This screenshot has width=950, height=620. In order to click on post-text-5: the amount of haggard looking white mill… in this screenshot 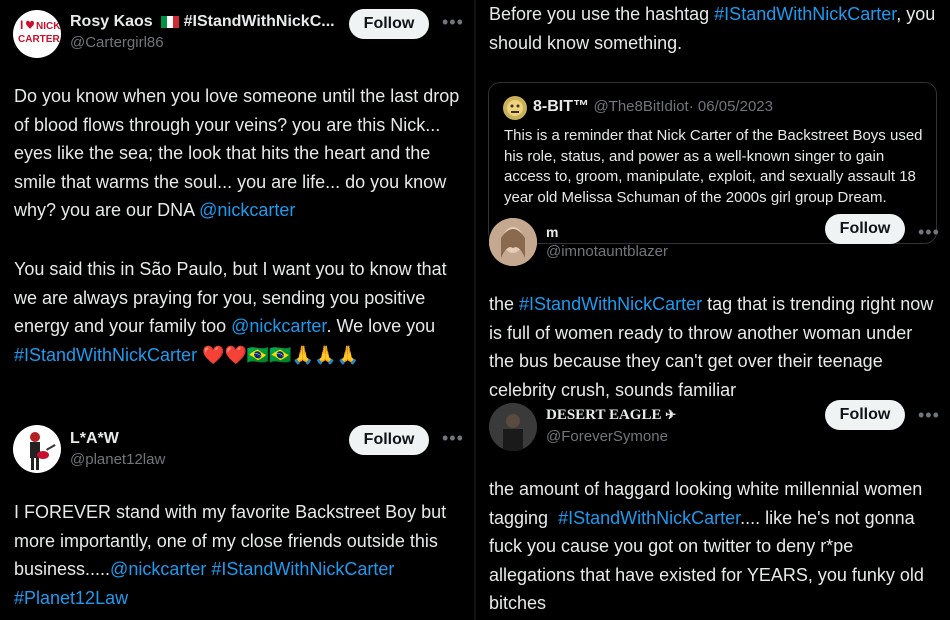, I will do `click(714, 546)`.